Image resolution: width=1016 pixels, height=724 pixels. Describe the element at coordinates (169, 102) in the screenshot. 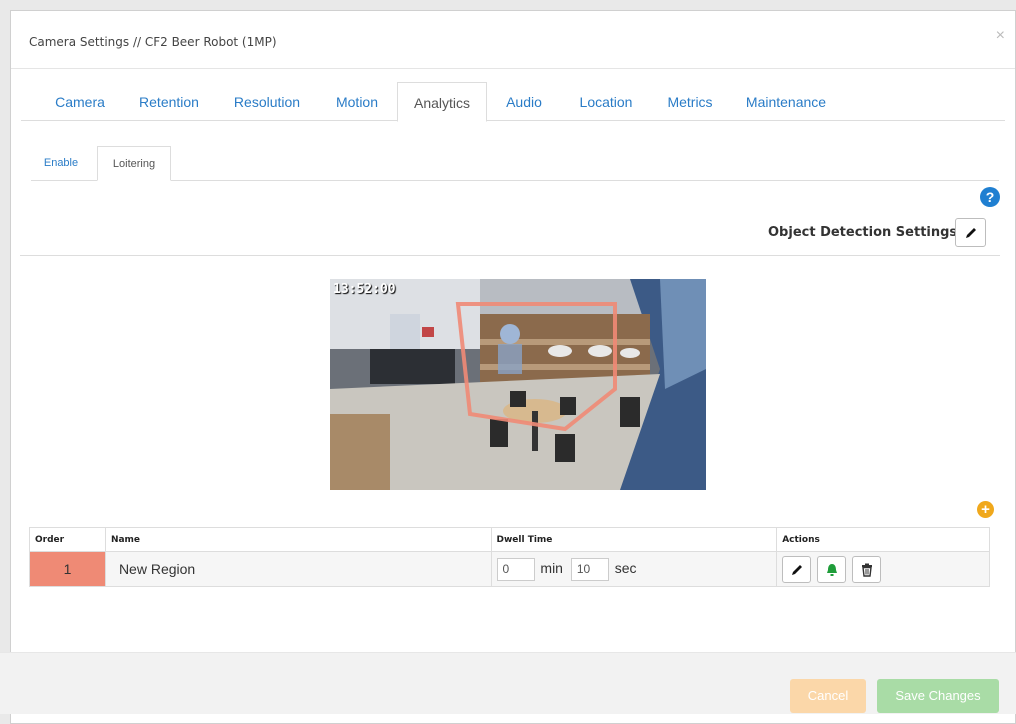

I see `tab-retention: Retention` at that location.